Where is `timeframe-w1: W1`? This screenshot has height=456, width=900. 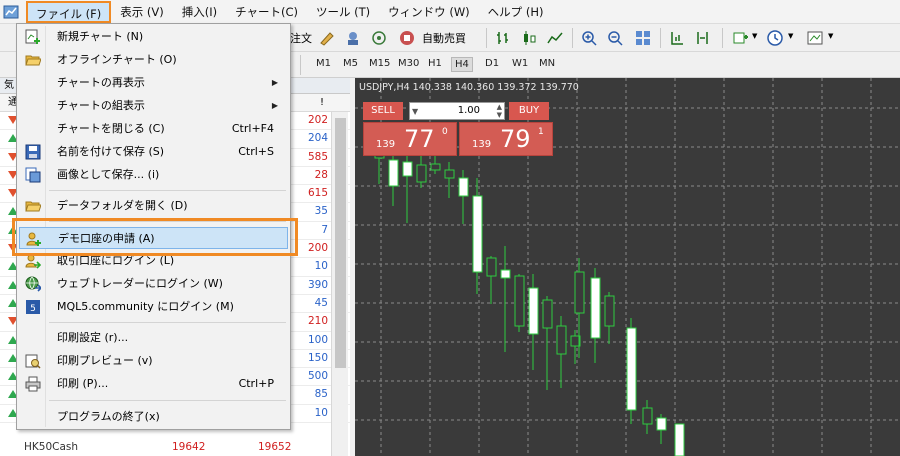 timeframe-w1: W1 is located at coordinates (520, 63).